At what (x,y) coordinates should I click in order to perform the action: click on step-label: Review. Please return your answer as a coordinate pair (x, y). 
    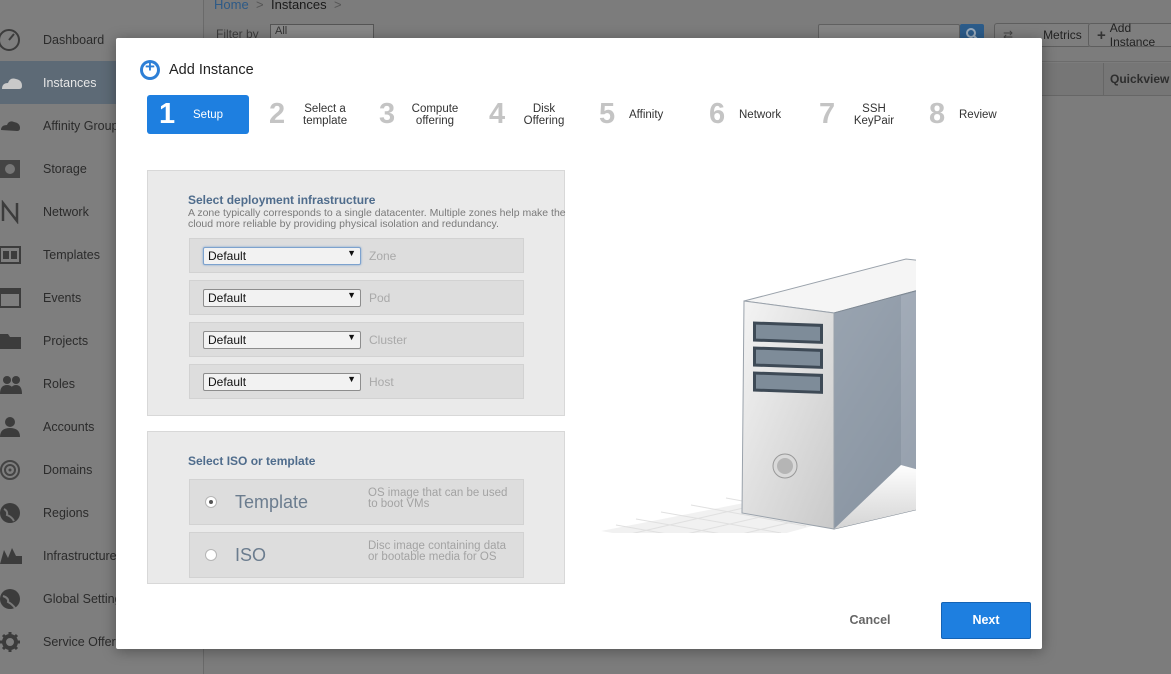
    Looking at the image, I should click on (978, 114).